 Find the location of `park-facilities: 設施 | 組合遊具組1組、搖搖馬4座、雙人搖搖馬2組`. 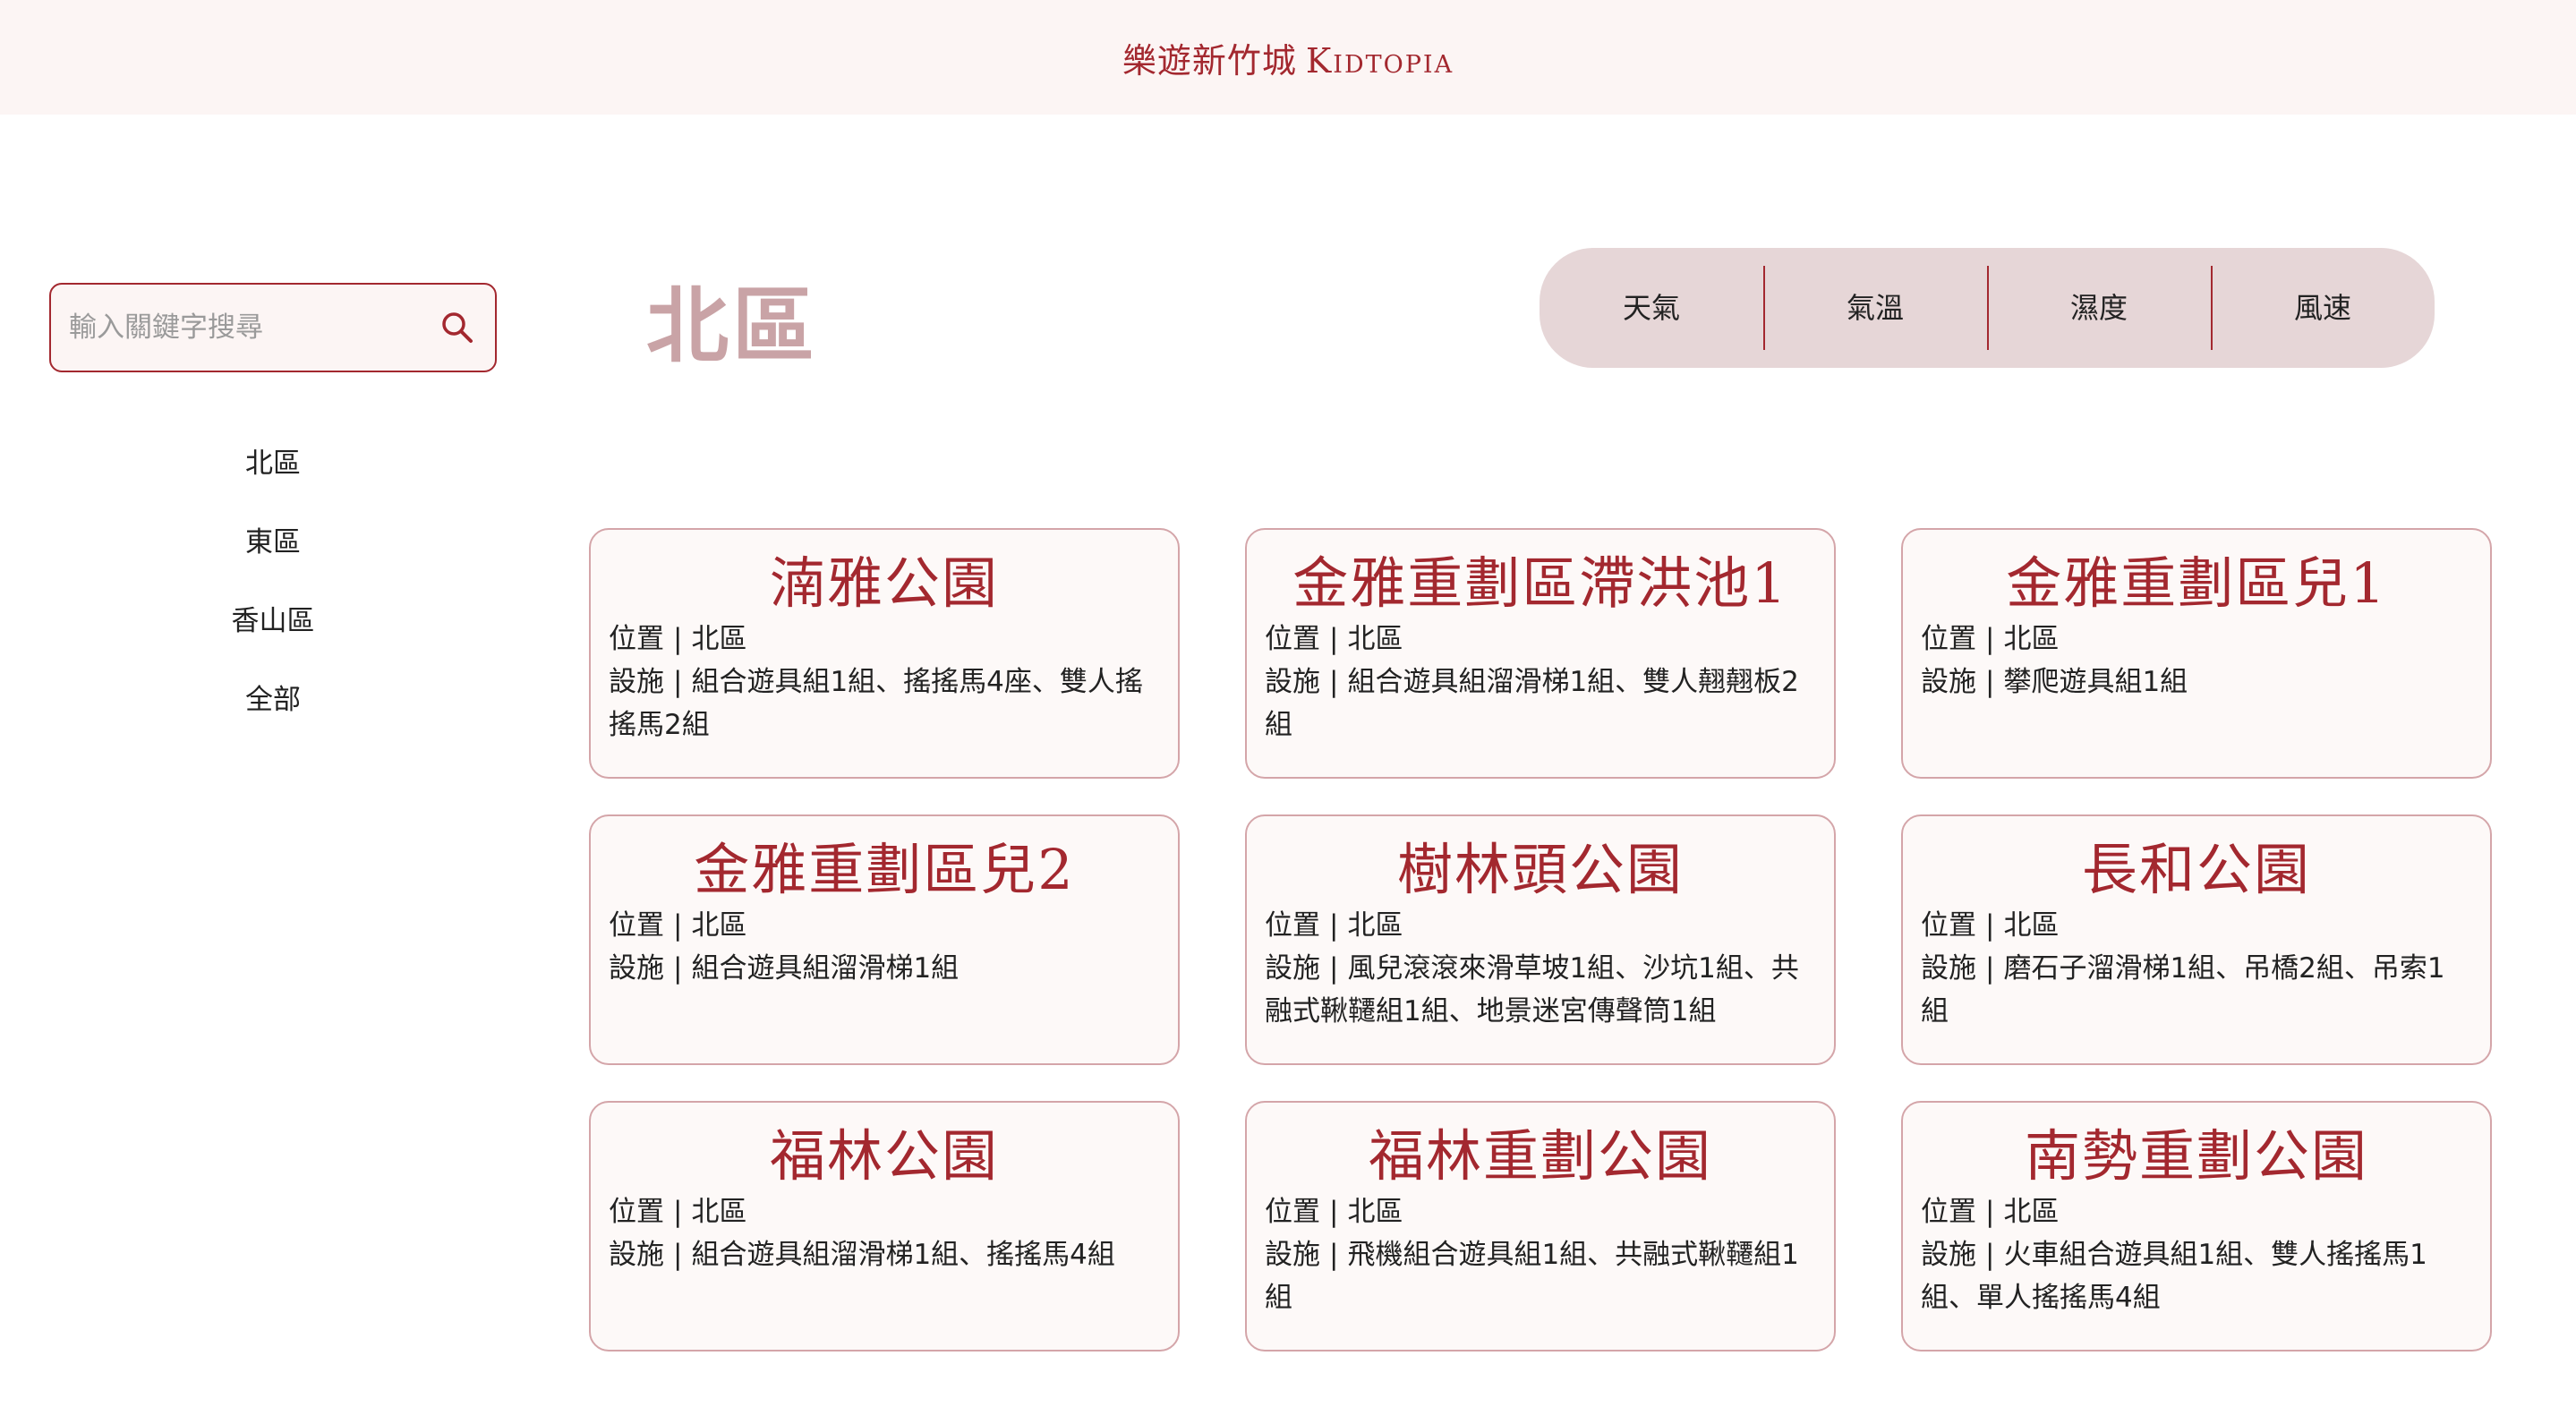

park-facilities: 設施 | 組合遊具組1組、搖搖馬4座、雙人搖搖馬2組 is located at coordinates (876, 703).